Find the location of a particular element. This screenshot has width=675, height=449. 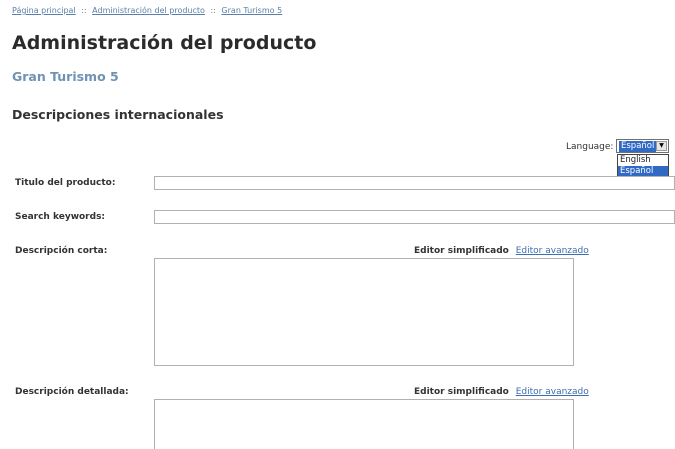

language-label: Language: is located at coordinates (590, 147).